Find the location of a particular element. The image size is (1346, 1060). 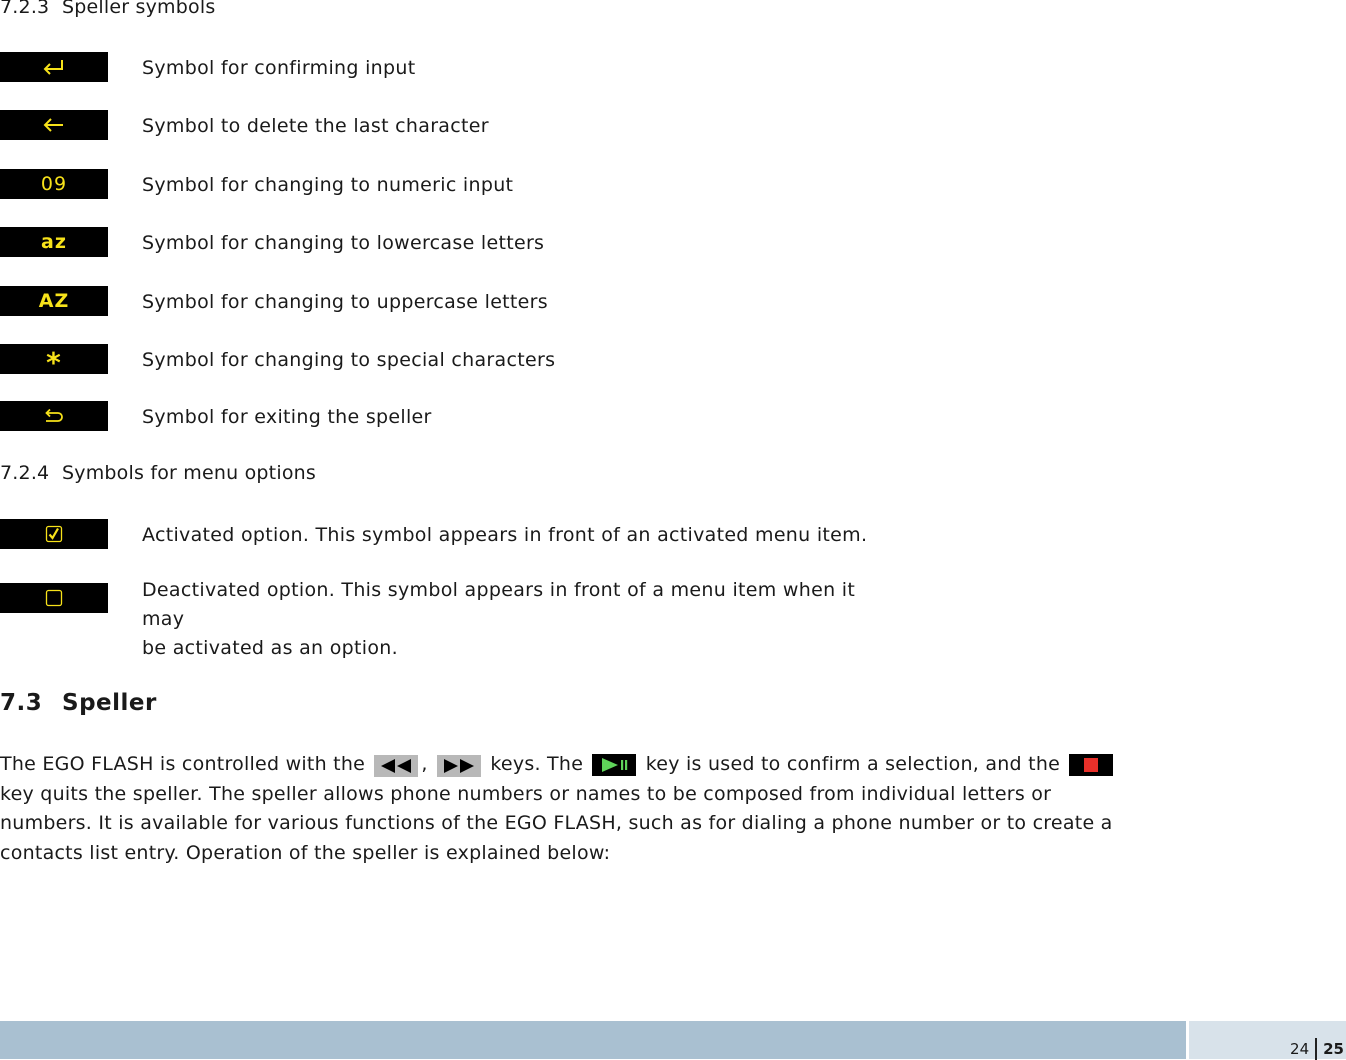

symbol-label: * is located at coordinates (54, 362).